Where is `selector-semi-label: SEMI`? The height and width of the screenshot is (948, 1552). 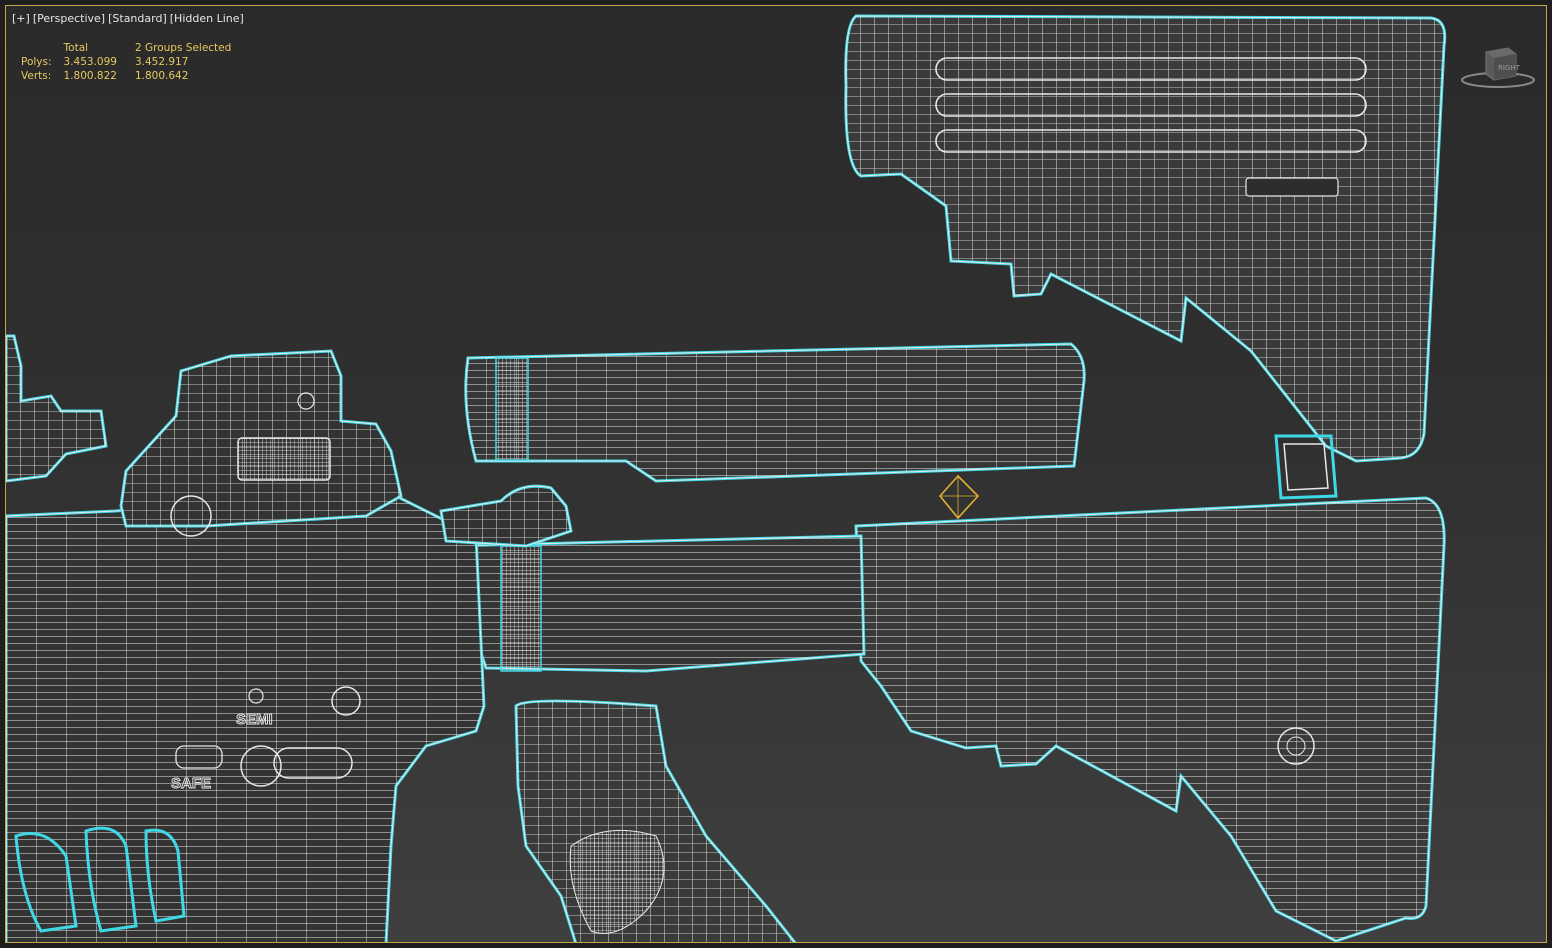
selector-semi-label: SEMI is located at coordinates (254, 719).